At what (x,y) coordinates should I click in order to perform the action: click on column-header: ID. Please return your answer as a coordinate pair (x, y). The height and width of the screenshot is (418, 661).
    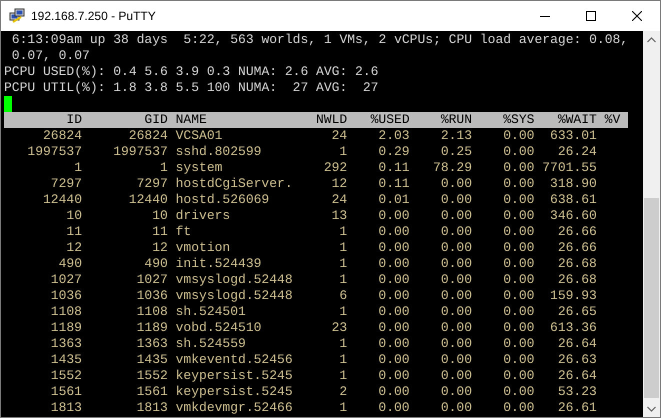
    Looking at the image, I should click on (73, 120).